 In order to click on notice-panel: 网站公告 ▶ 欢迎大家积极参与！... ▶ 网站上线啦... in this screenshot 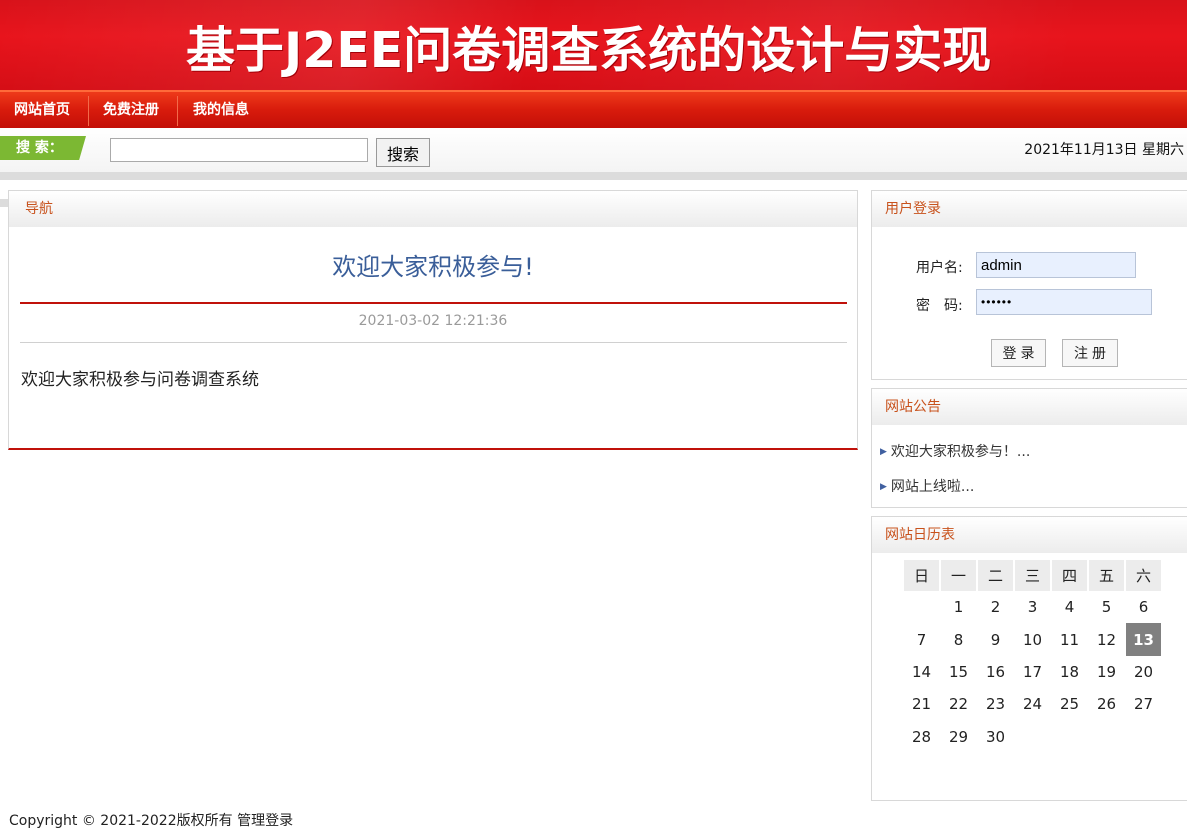, I will do `click(1029, 448)`.